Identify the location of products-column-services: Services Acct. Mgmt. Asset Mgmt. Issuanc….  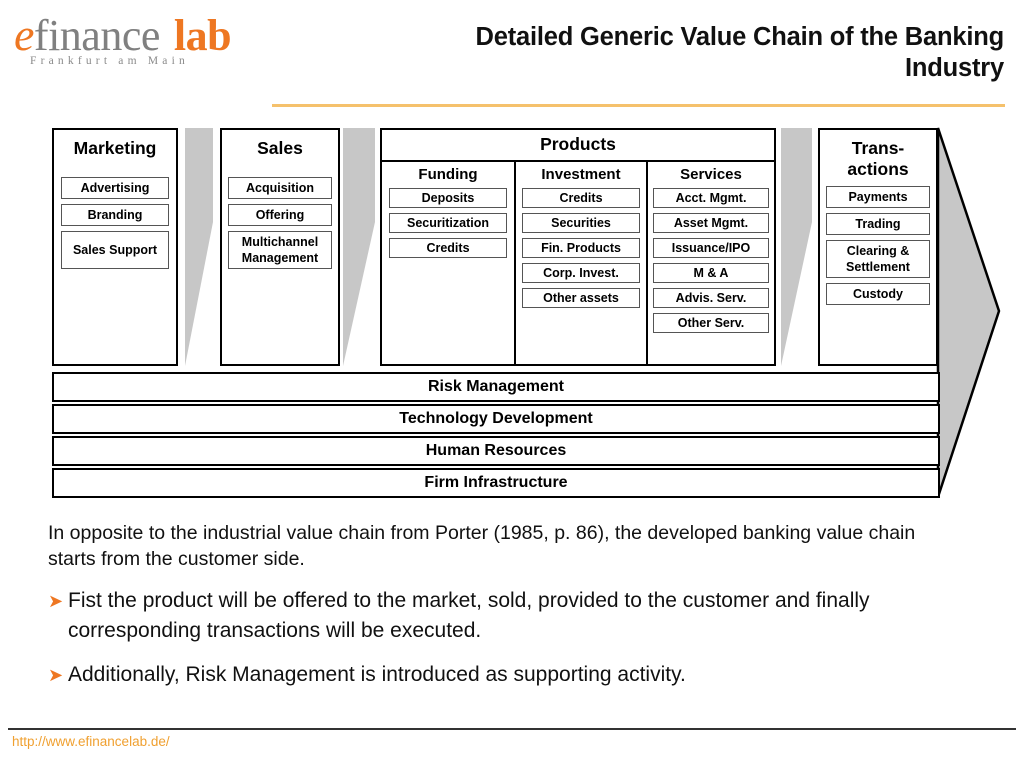
(710, 263).